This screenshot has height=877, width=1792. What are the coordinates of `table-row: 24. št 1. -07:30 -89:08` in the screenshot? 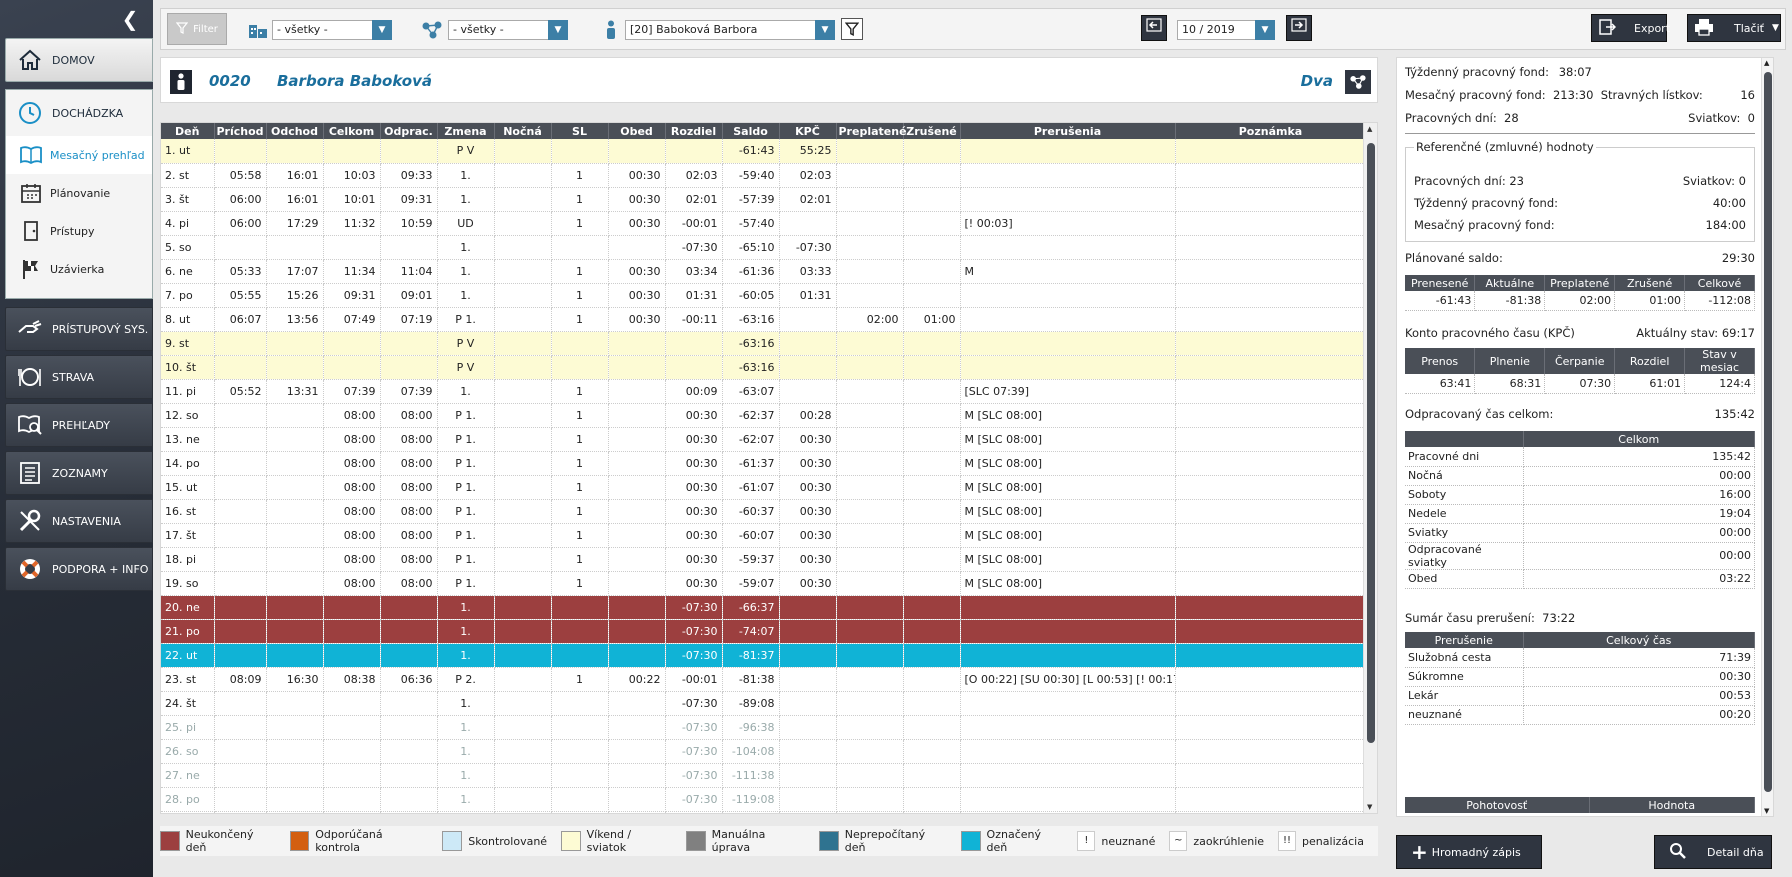 It's located at (764, 703).